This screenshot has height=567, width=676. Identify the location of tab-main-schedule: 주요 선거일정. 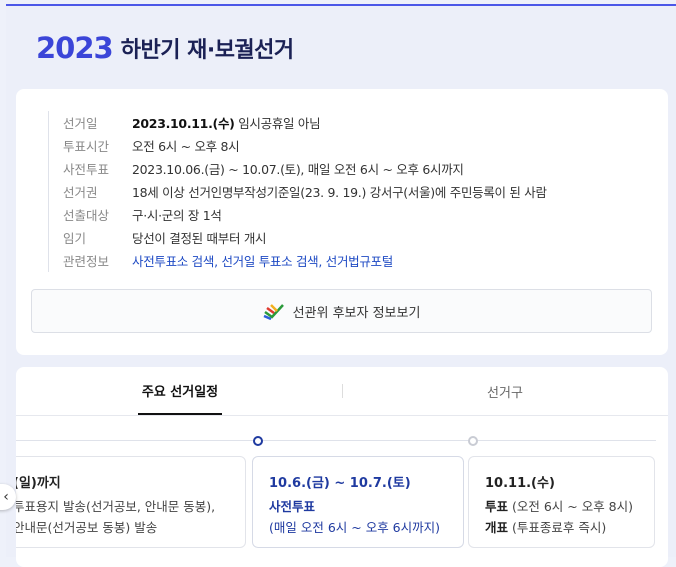
(180, 391).